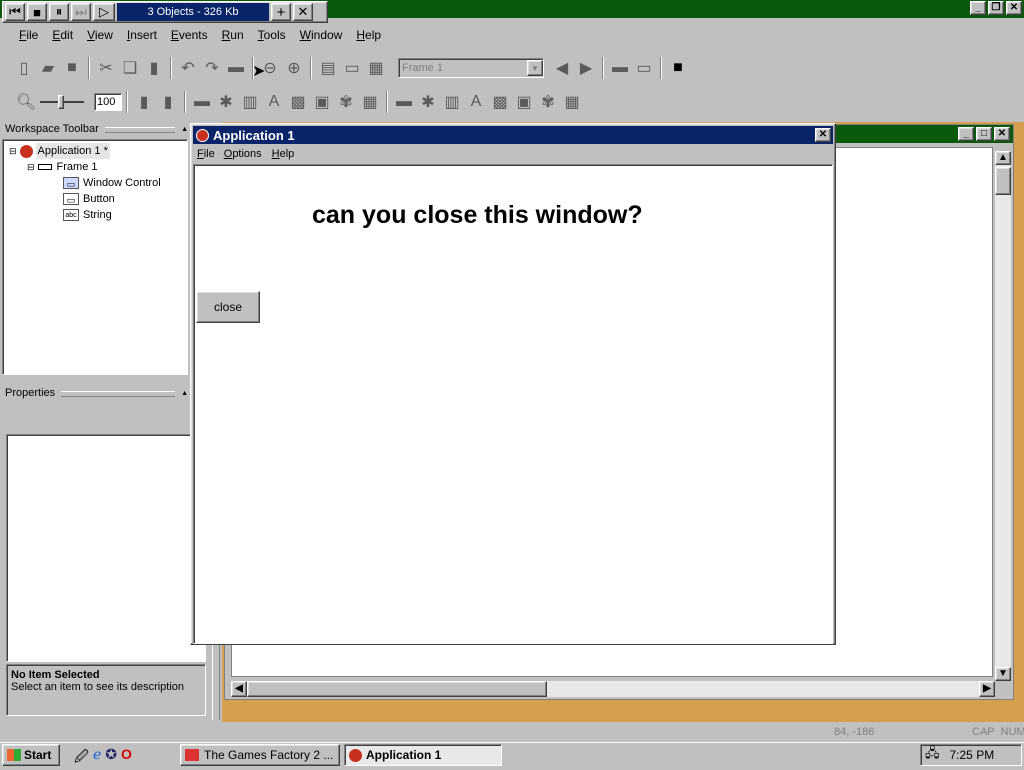 The image size is (1024, 770). I want to click on string-object-icon: abc, so click(71, 215).